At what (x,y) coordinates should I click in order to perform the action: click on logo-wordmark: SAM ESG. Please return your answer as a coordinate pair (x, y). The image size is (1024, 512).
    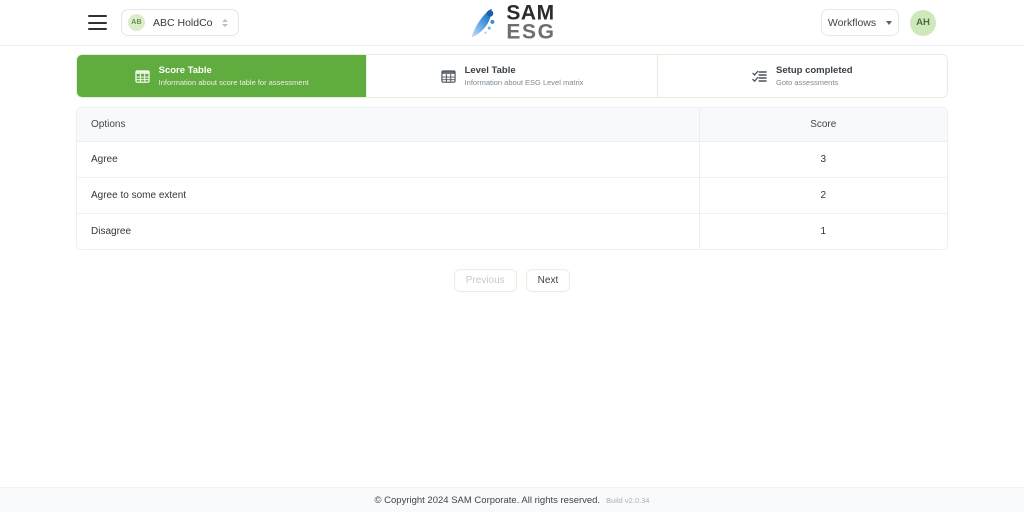
    Looking at the image, I should click on (531, 23).